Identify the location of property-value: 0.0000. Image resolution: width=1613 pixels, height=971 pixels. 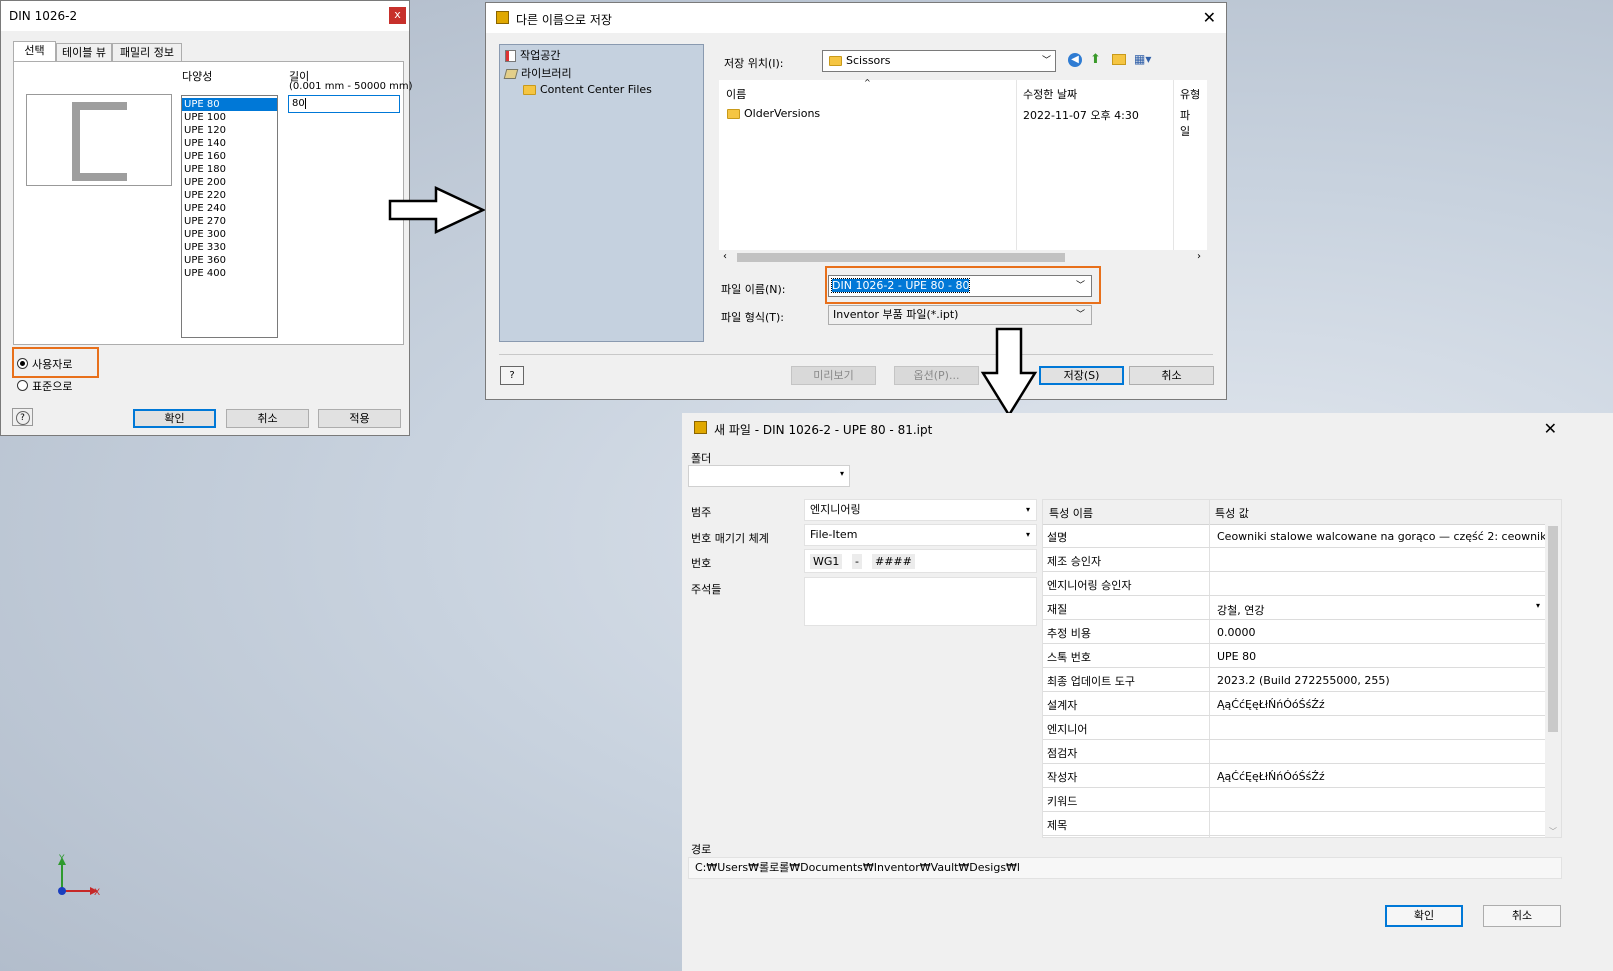
(1382, 632).